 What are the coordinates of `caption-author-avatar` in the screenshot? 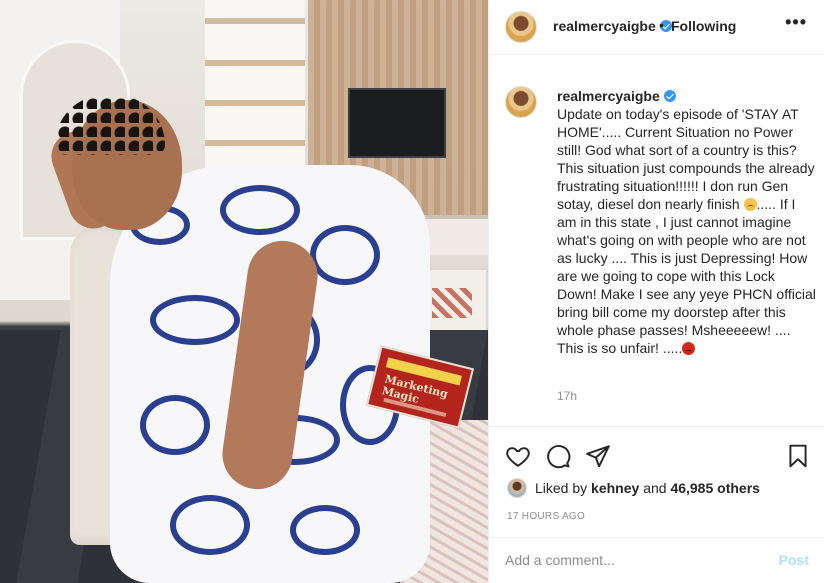 It's located at (521, 102).